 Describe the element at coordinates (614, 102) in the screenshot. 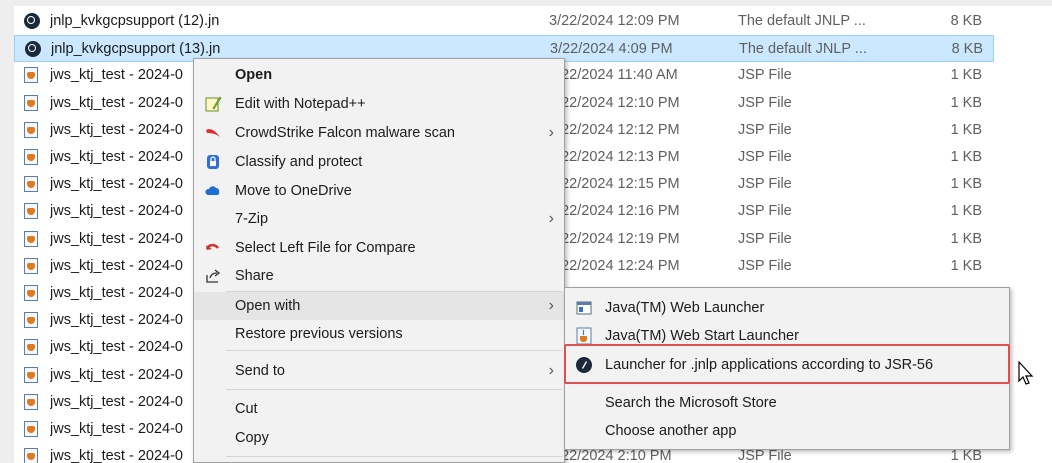

I see `file-date: 3/22/2024 12:10 PM` at that location.